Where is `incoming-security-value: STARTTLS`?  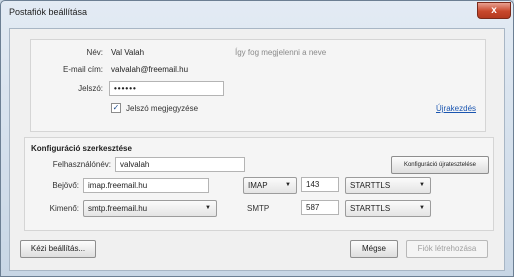
incoming-security-value: STARTTLS is located at coordinates (370, 185).